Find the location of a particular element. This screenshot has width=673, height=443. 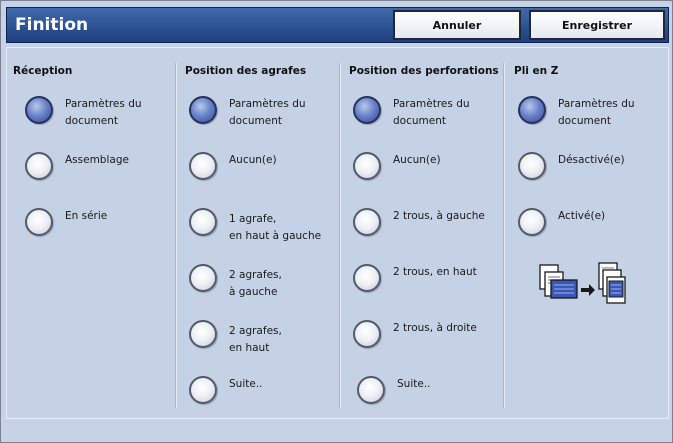

option-label: Assemblage is located at coordinates (97, 160).